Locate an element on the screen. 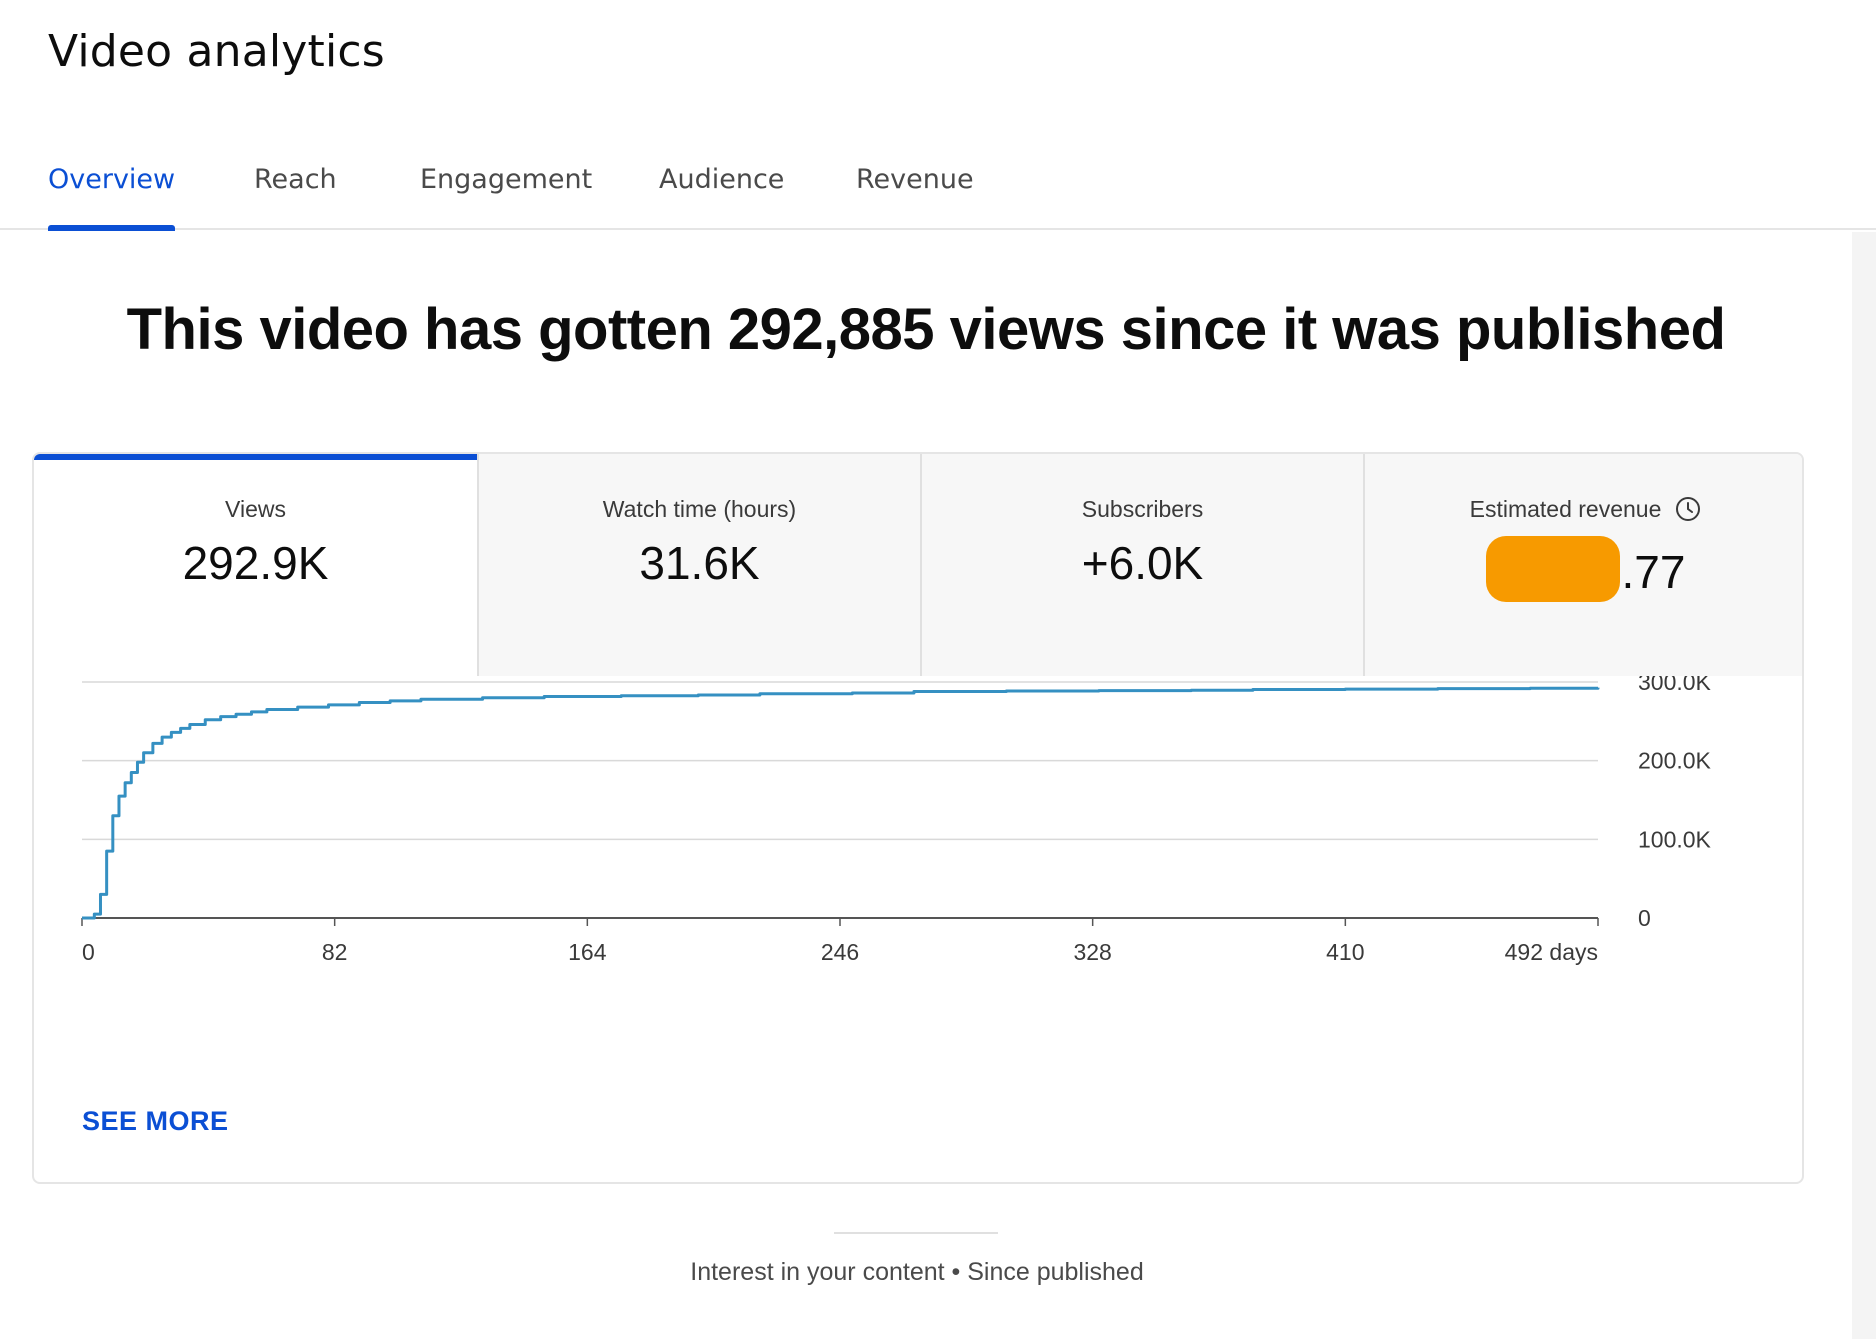 This screenshot has height=1339, width=1876. views-series-line is located at coordinates (841, 803).